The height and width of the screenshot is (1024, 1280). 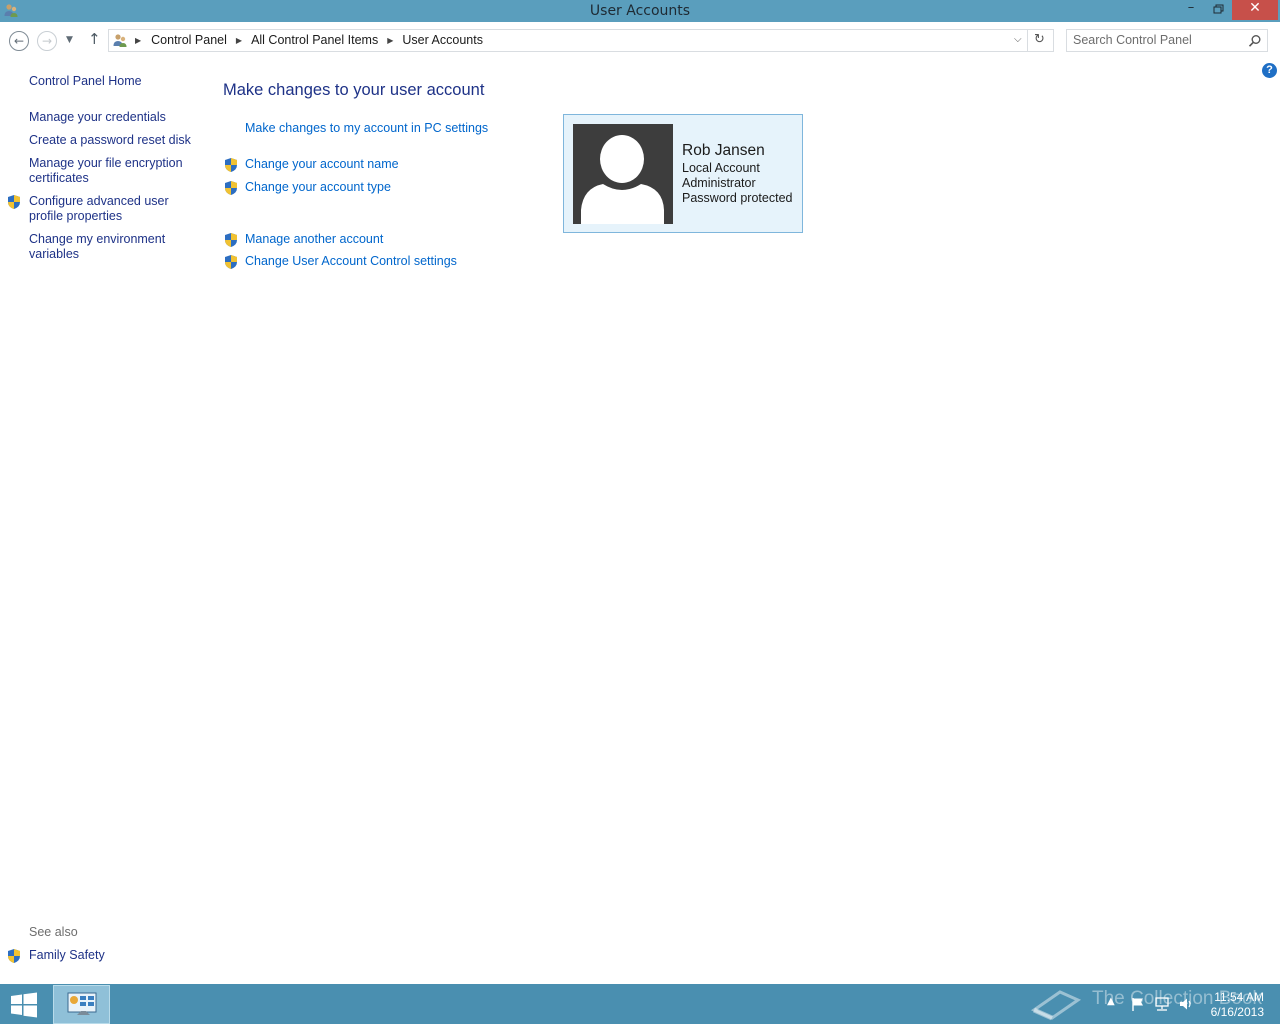 What do you see at coordinates (314, 239) in the screenshot?
I see `manage-another-account-link: Manage another account` at bounding box center [314, 239].